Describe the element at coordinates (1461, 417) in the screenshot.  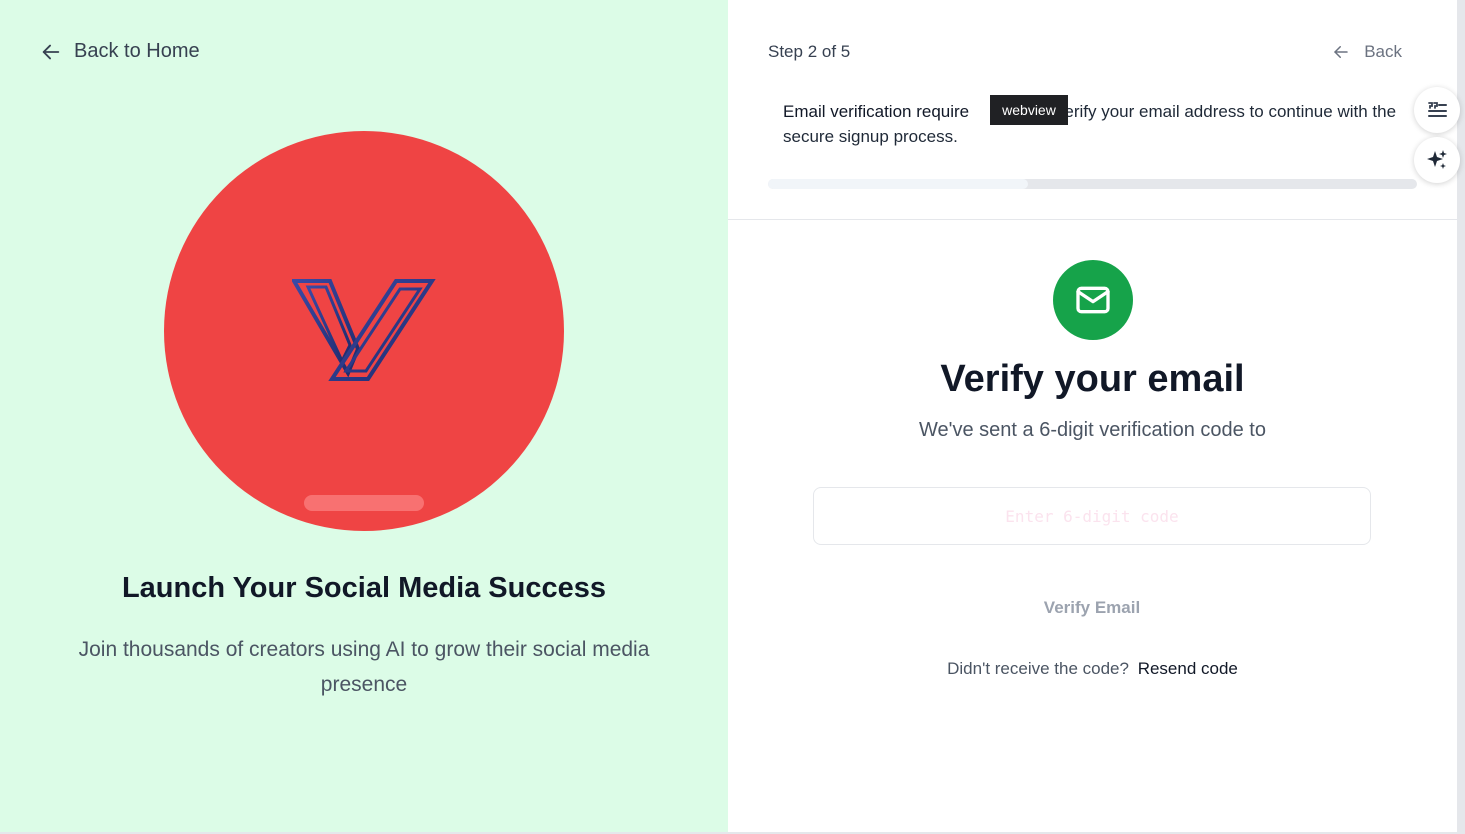
I see `window-edge` at that location.